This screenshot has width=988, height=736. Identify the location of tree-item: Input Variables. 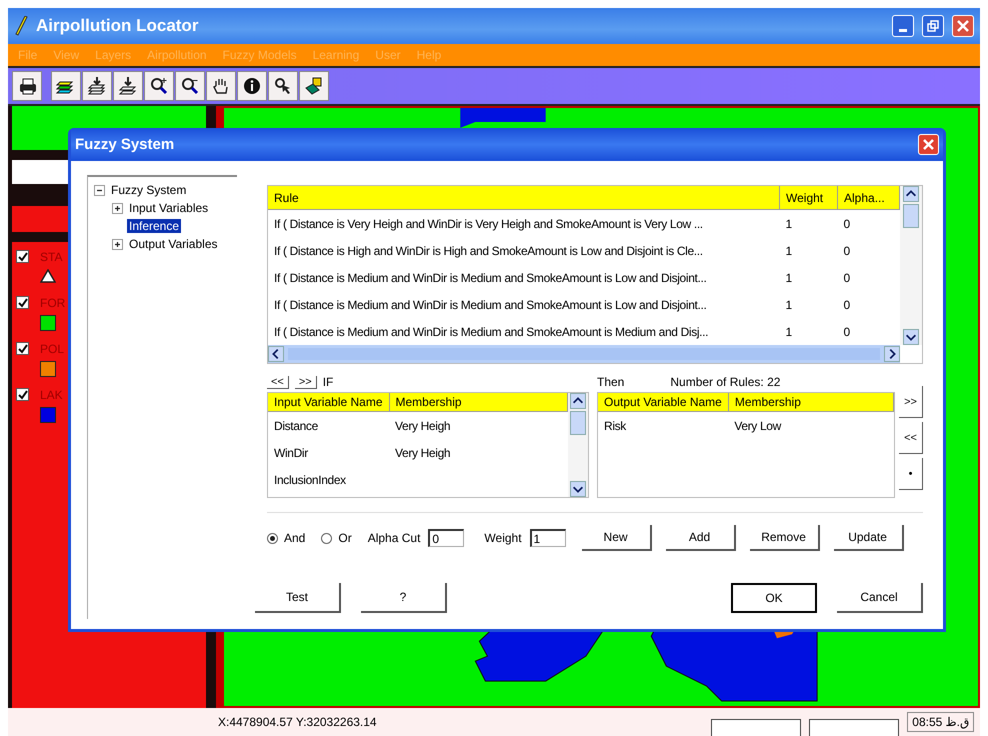
(168, 208).